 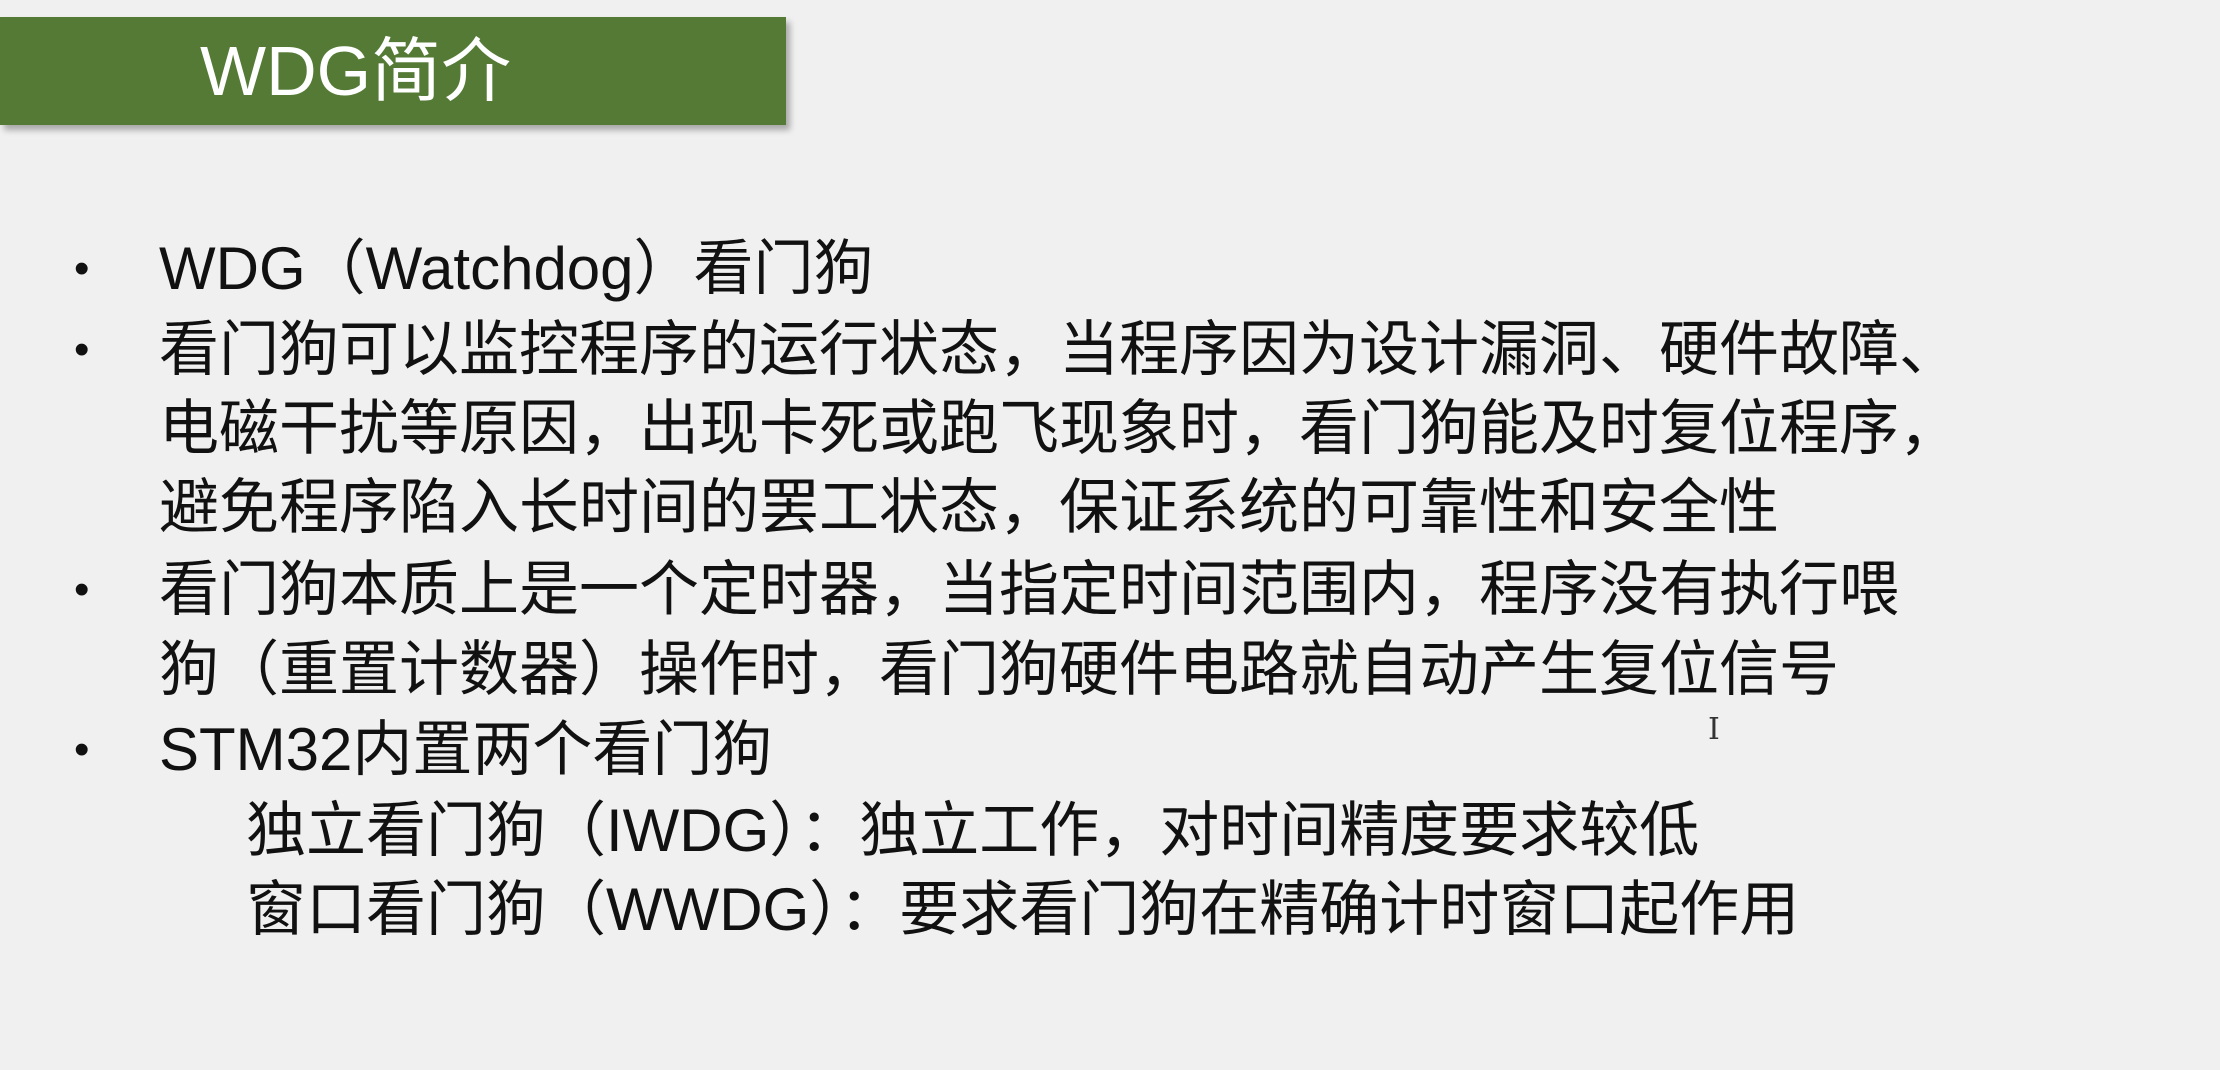 I want to click on bullet-4-line-1: STM32内置两个看门狗, so click(x=466, y=749).